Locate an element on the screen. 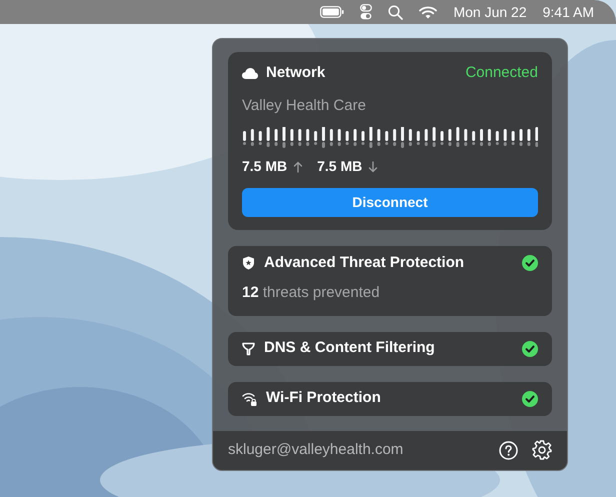 The image size is (616, 497). download-amount: 7.5 MB is located at coordinates (339, 166).